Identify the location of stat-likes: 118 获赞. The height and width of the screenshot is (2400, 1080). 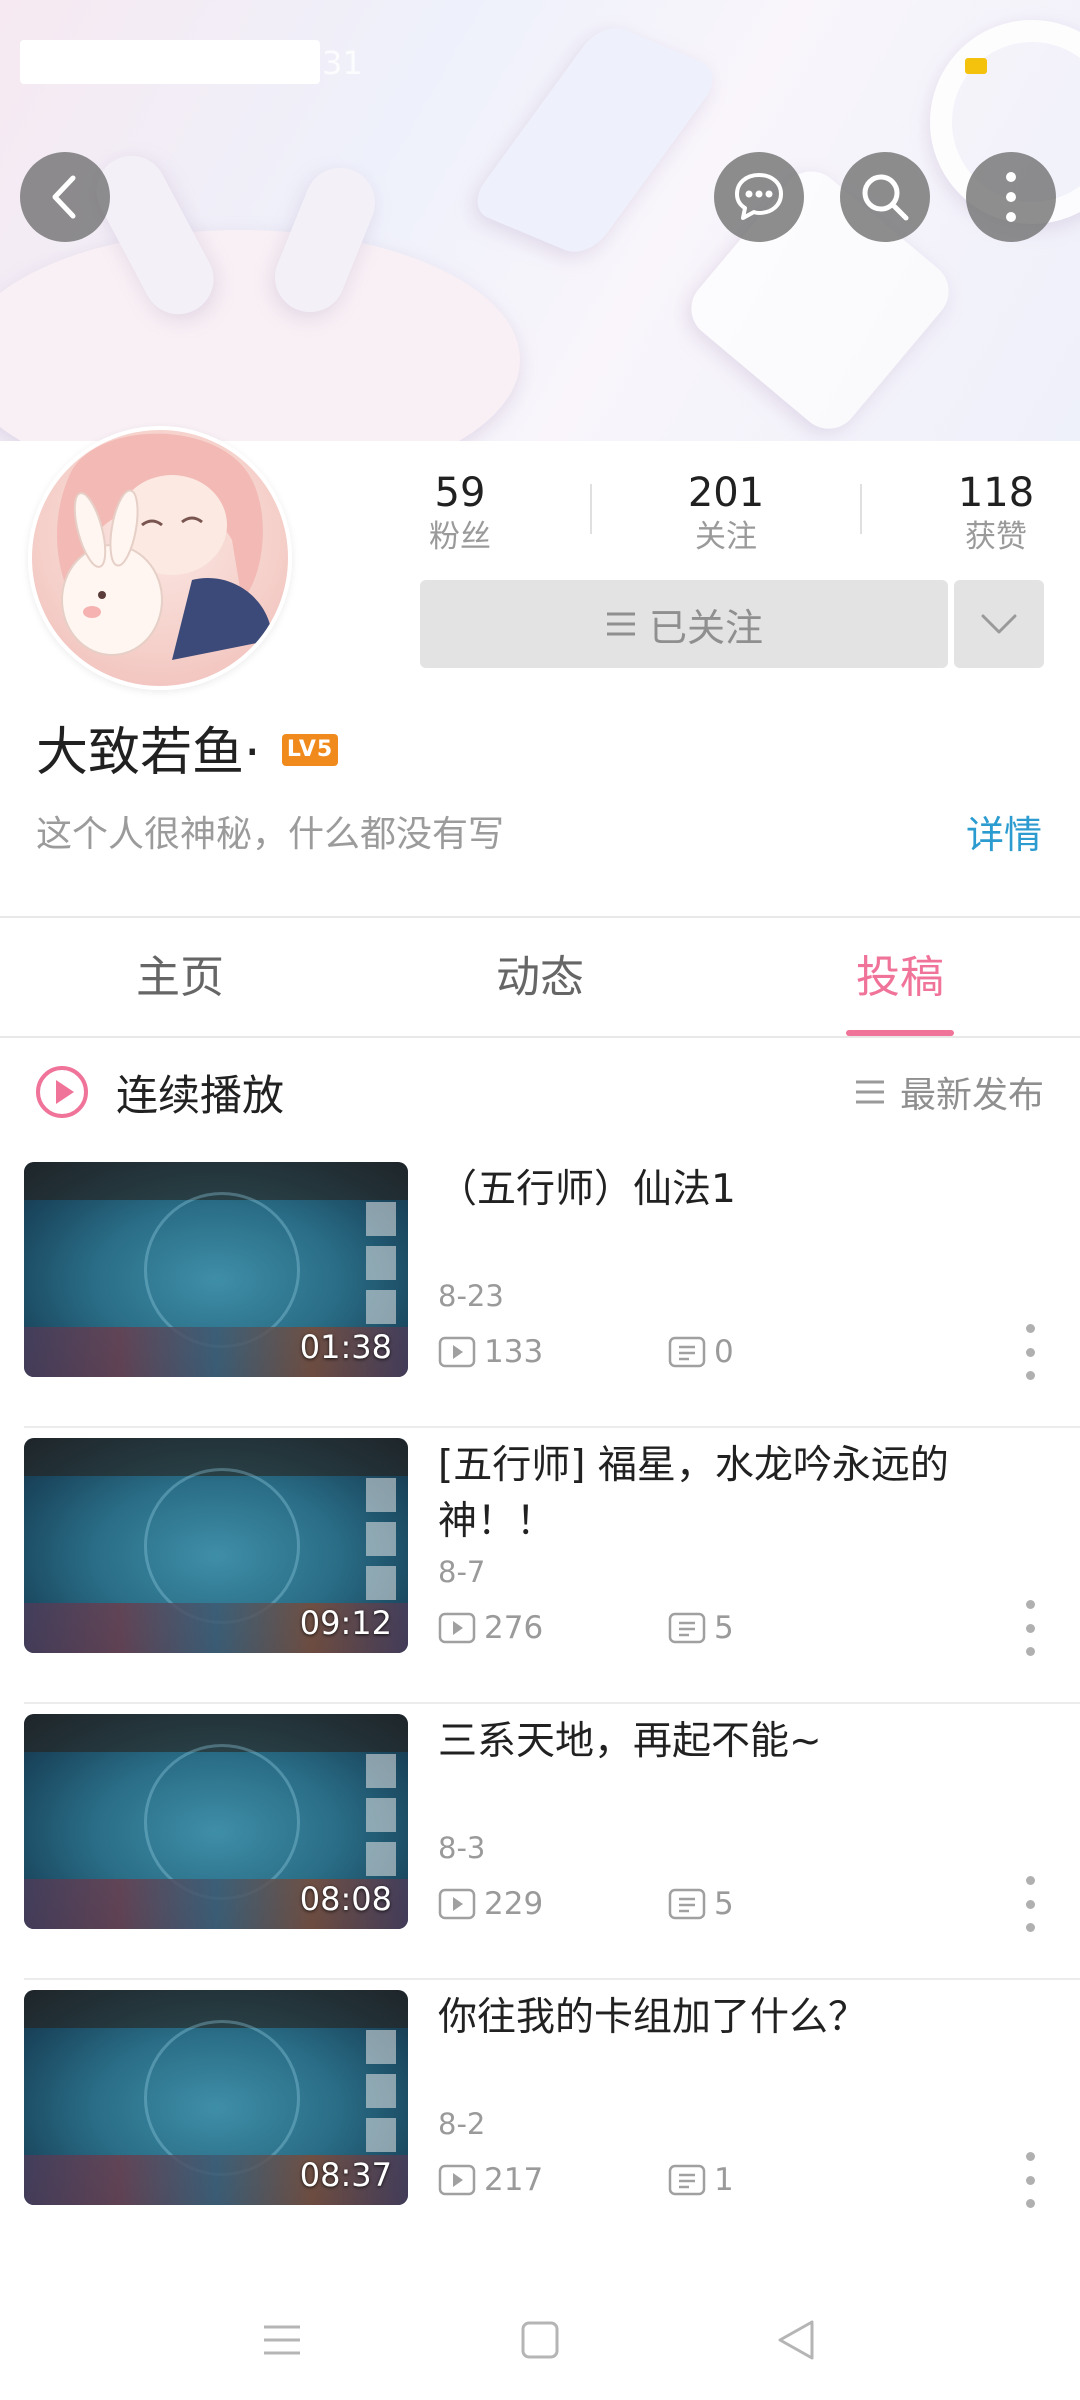
(993, 512).